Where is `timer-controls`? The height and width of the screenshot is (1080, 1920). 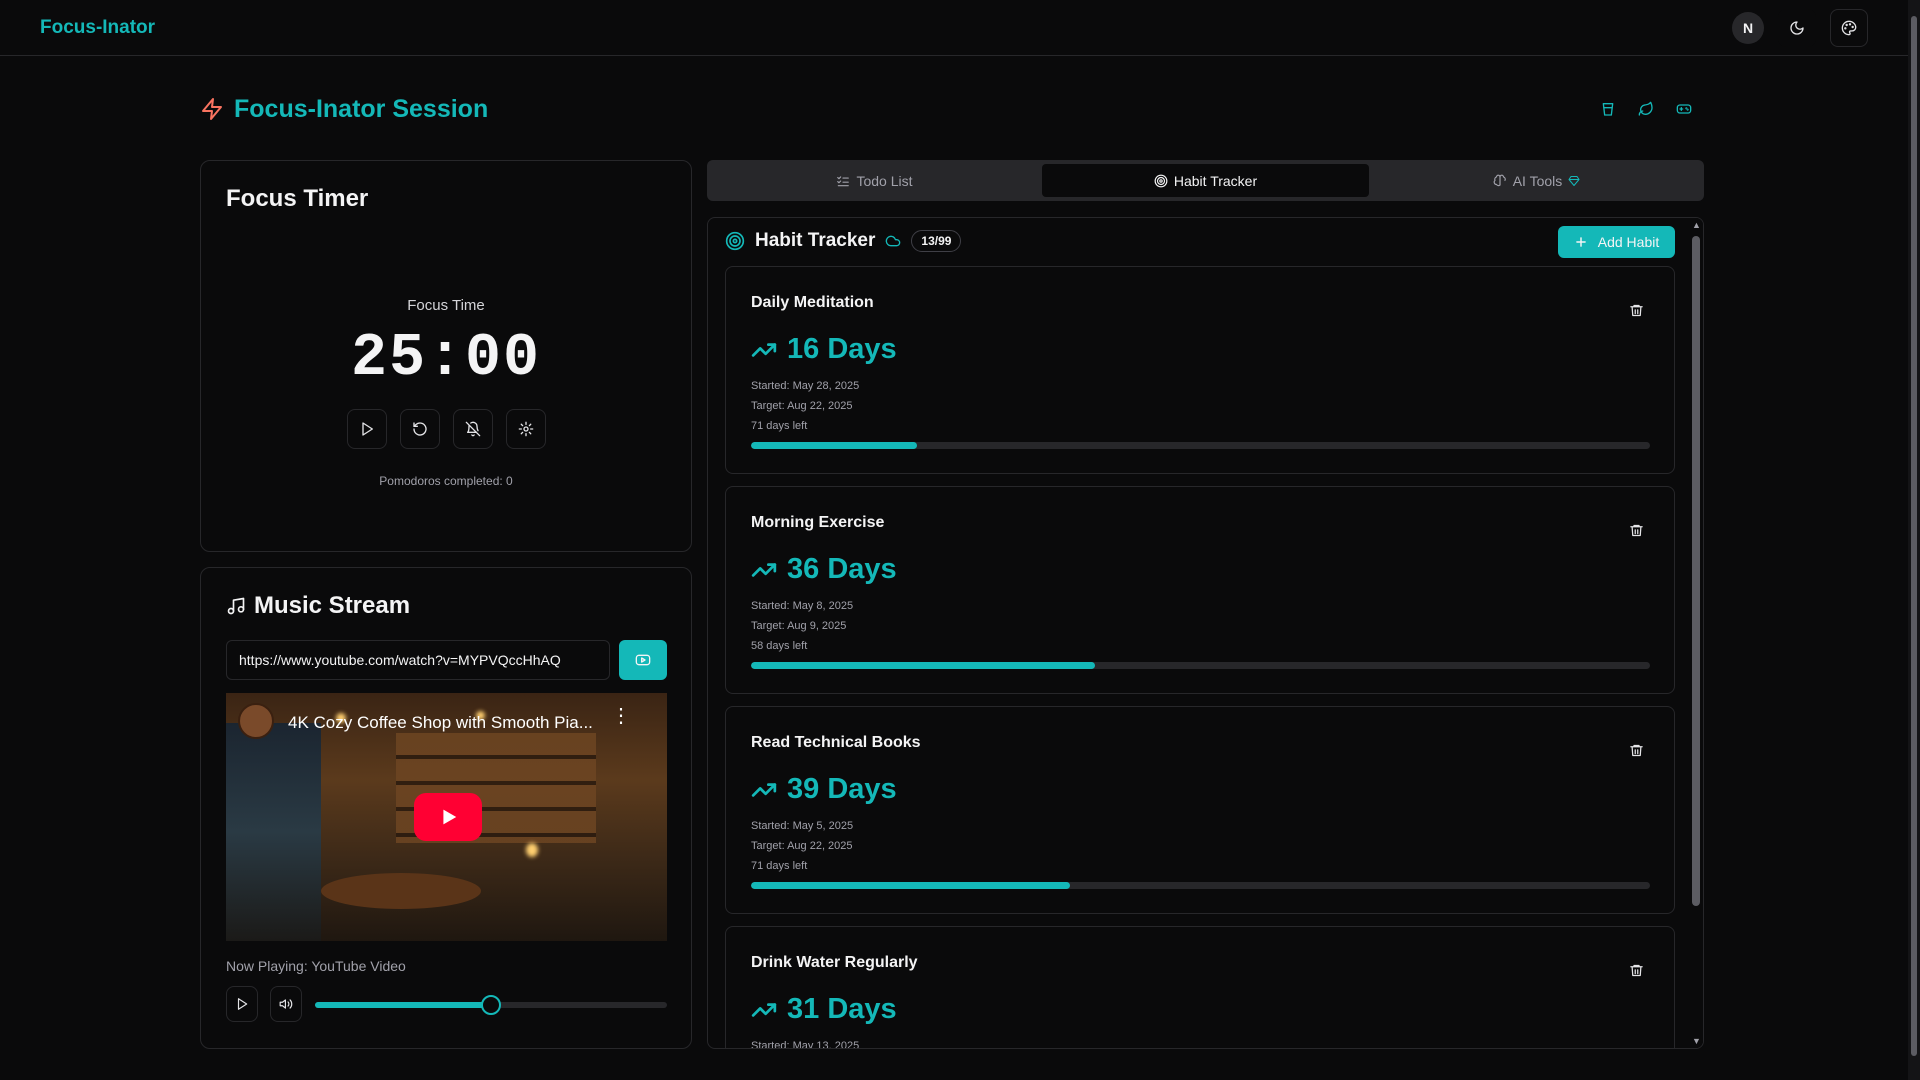
timer-controls is located at coordinates (446, 429).